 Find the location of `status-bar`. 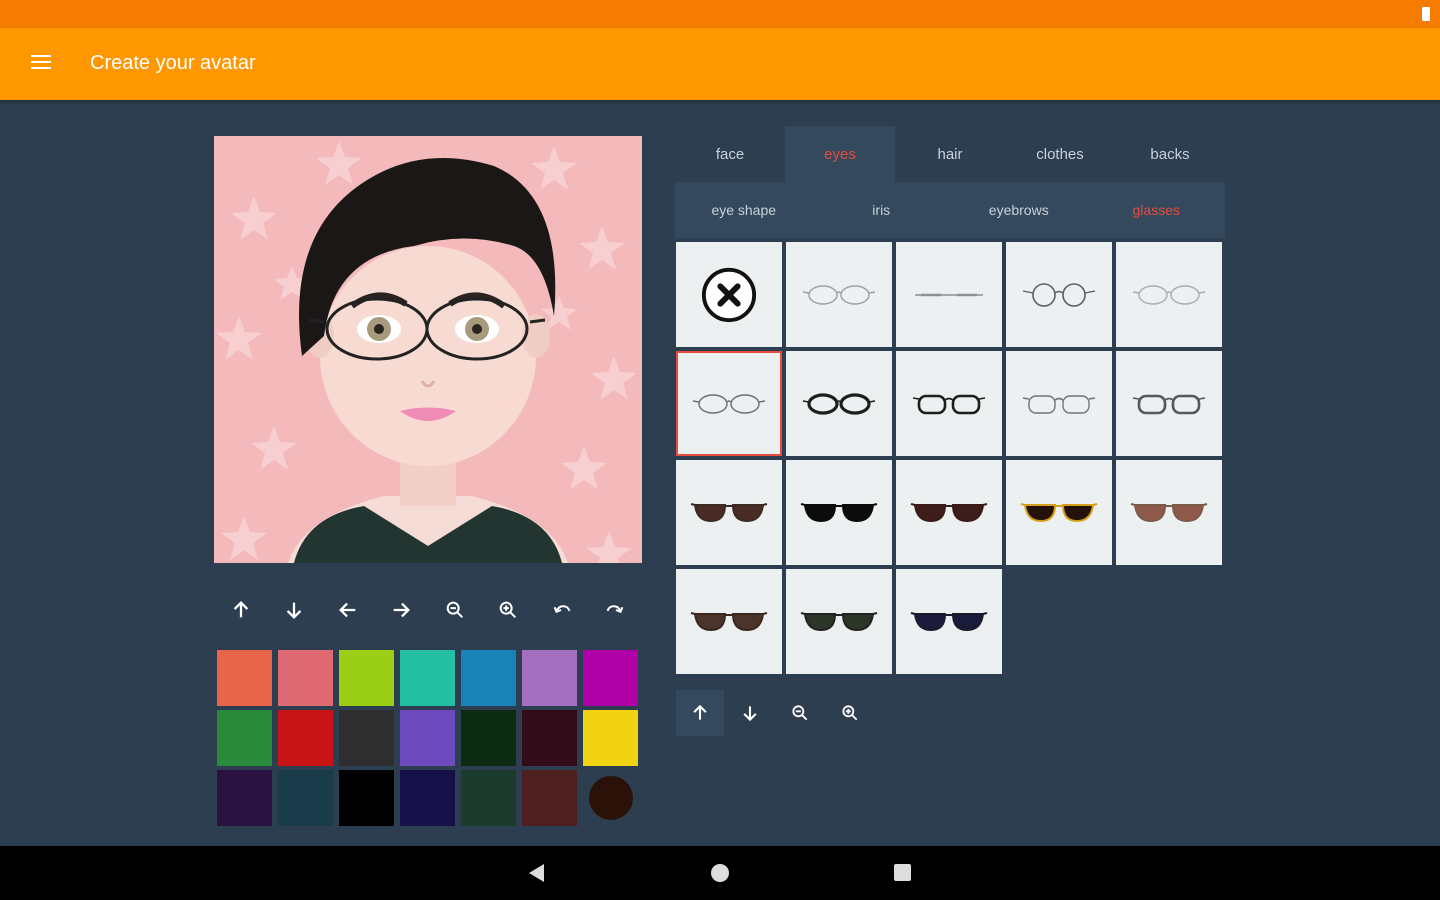

status-bar is located at coordinates (720, 14).